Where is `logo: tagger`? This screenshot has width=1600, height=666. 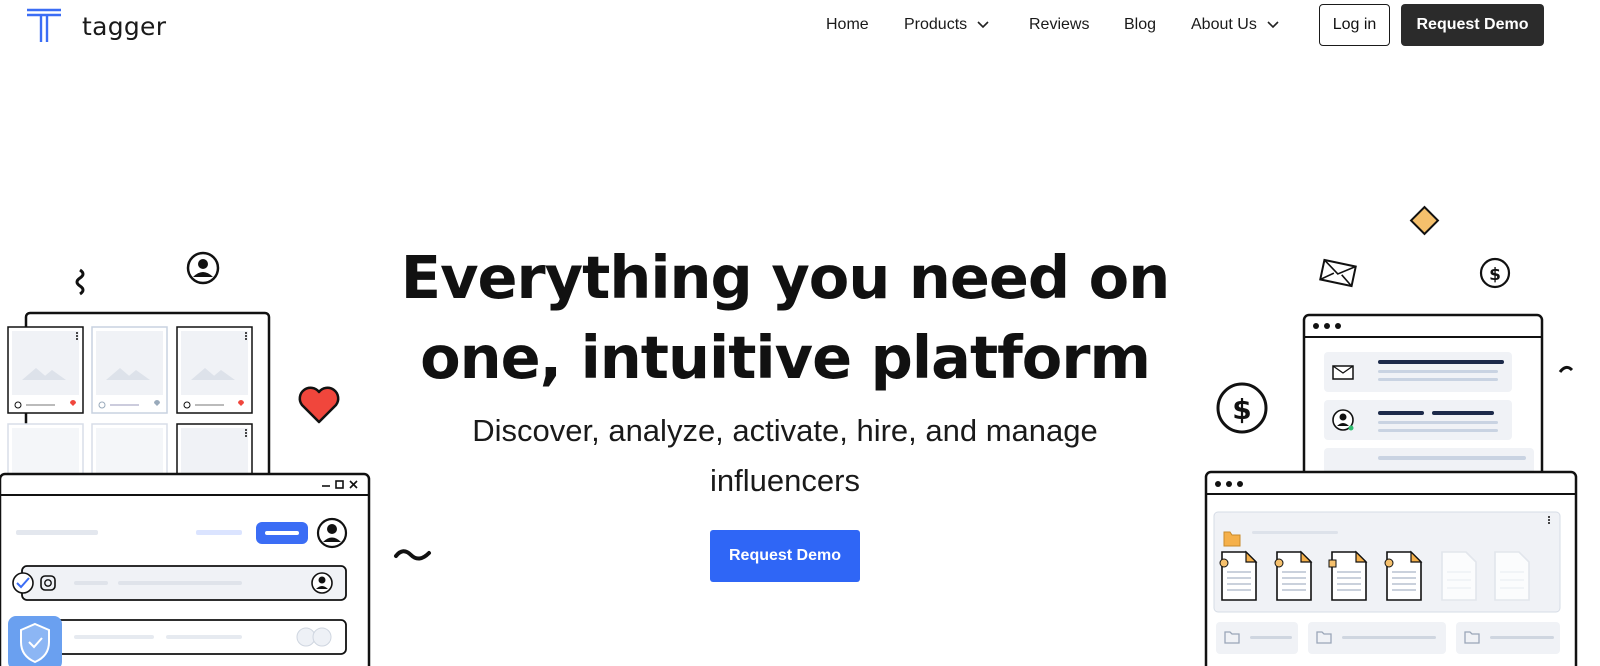 logo: tagger is located at coordinates (96, 26).